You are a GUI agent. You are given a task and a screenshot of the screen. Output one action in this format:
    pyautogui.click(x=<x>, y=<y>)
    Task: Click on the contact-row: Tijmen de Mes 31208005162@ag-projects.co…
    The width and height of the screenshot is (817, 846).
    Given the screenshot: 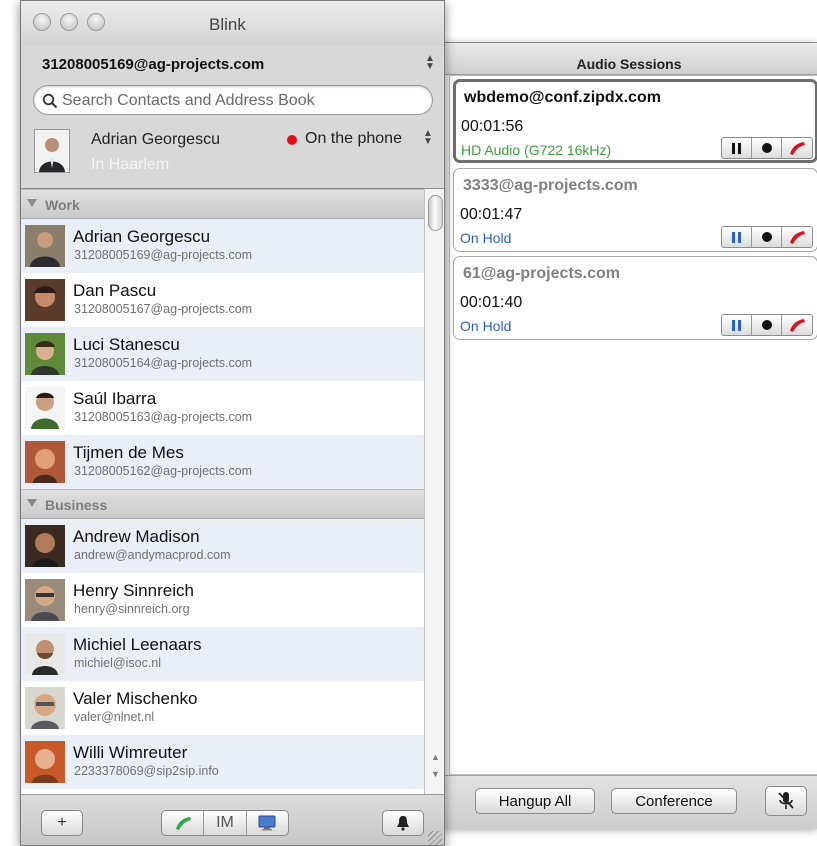 What is the action you would take?
    pyautogui.click(x=222, y=462)
    